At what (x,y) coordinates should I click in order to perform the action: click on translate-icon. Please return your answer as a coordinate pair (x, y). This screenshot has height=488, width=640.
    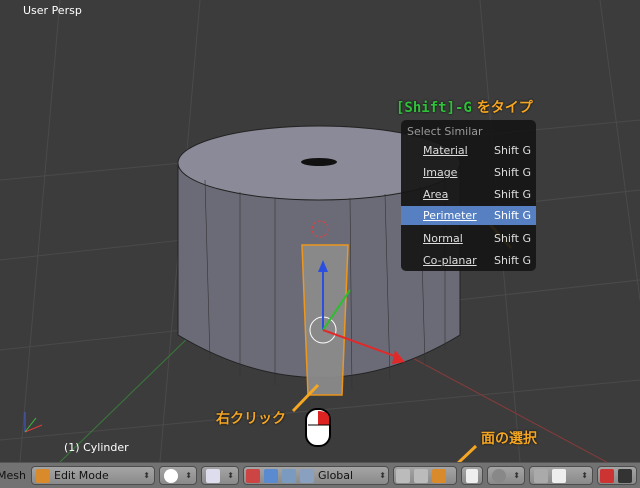
    Looking at the image, I should click on (271, 475).